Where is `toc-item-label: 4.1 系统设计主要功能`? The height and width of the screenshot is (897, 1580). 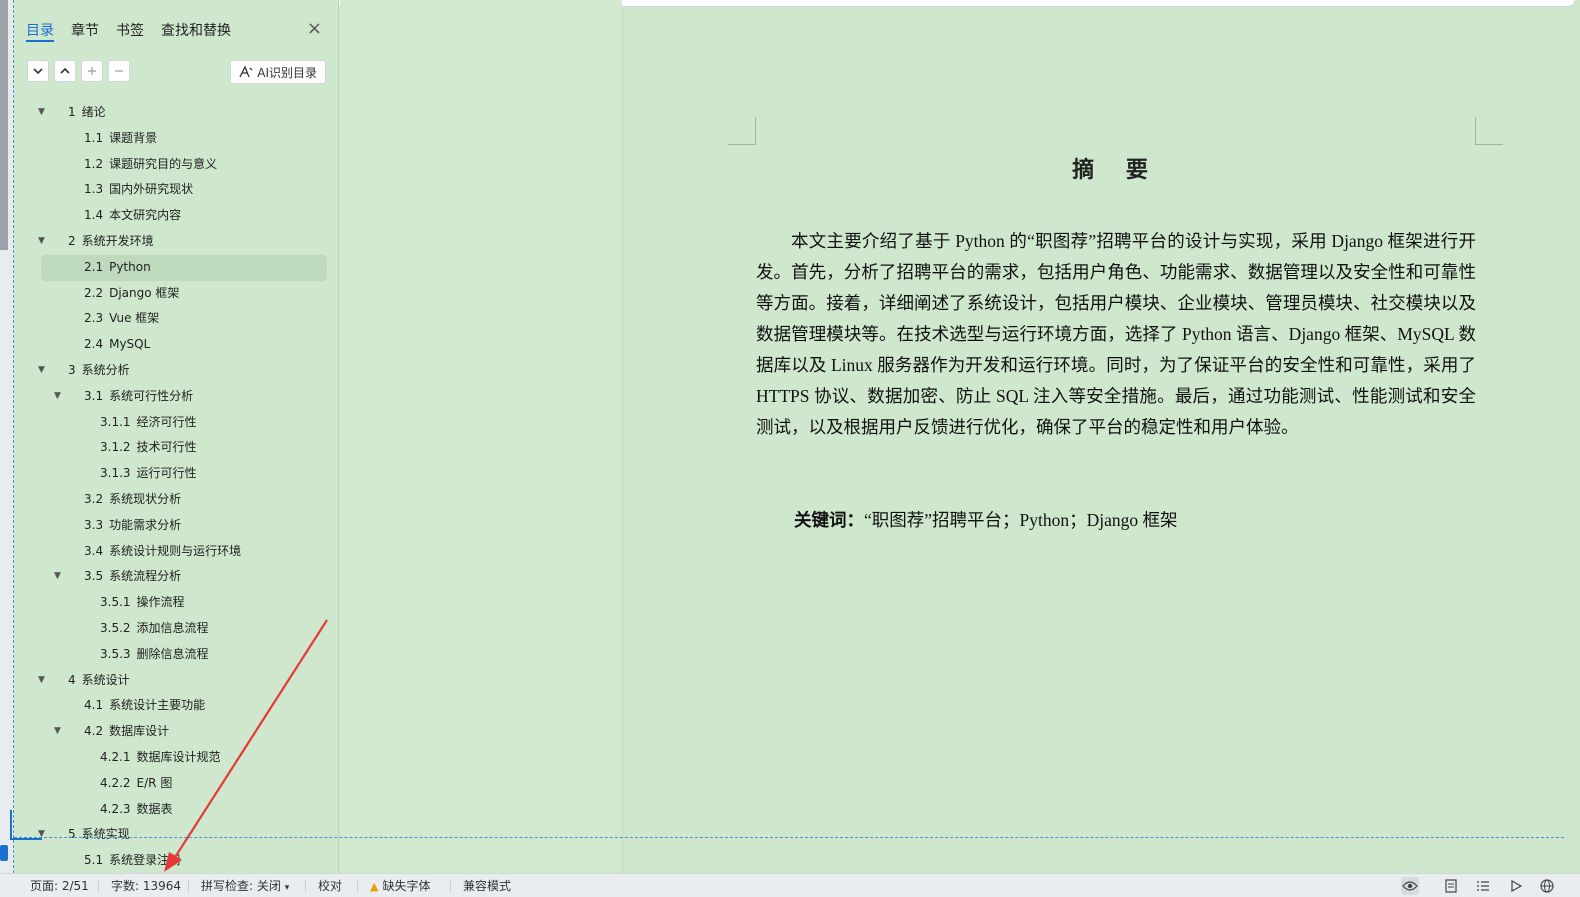
toc-item-label: 4.1 系统设计主要功能 is located at coordinates (144, 706).